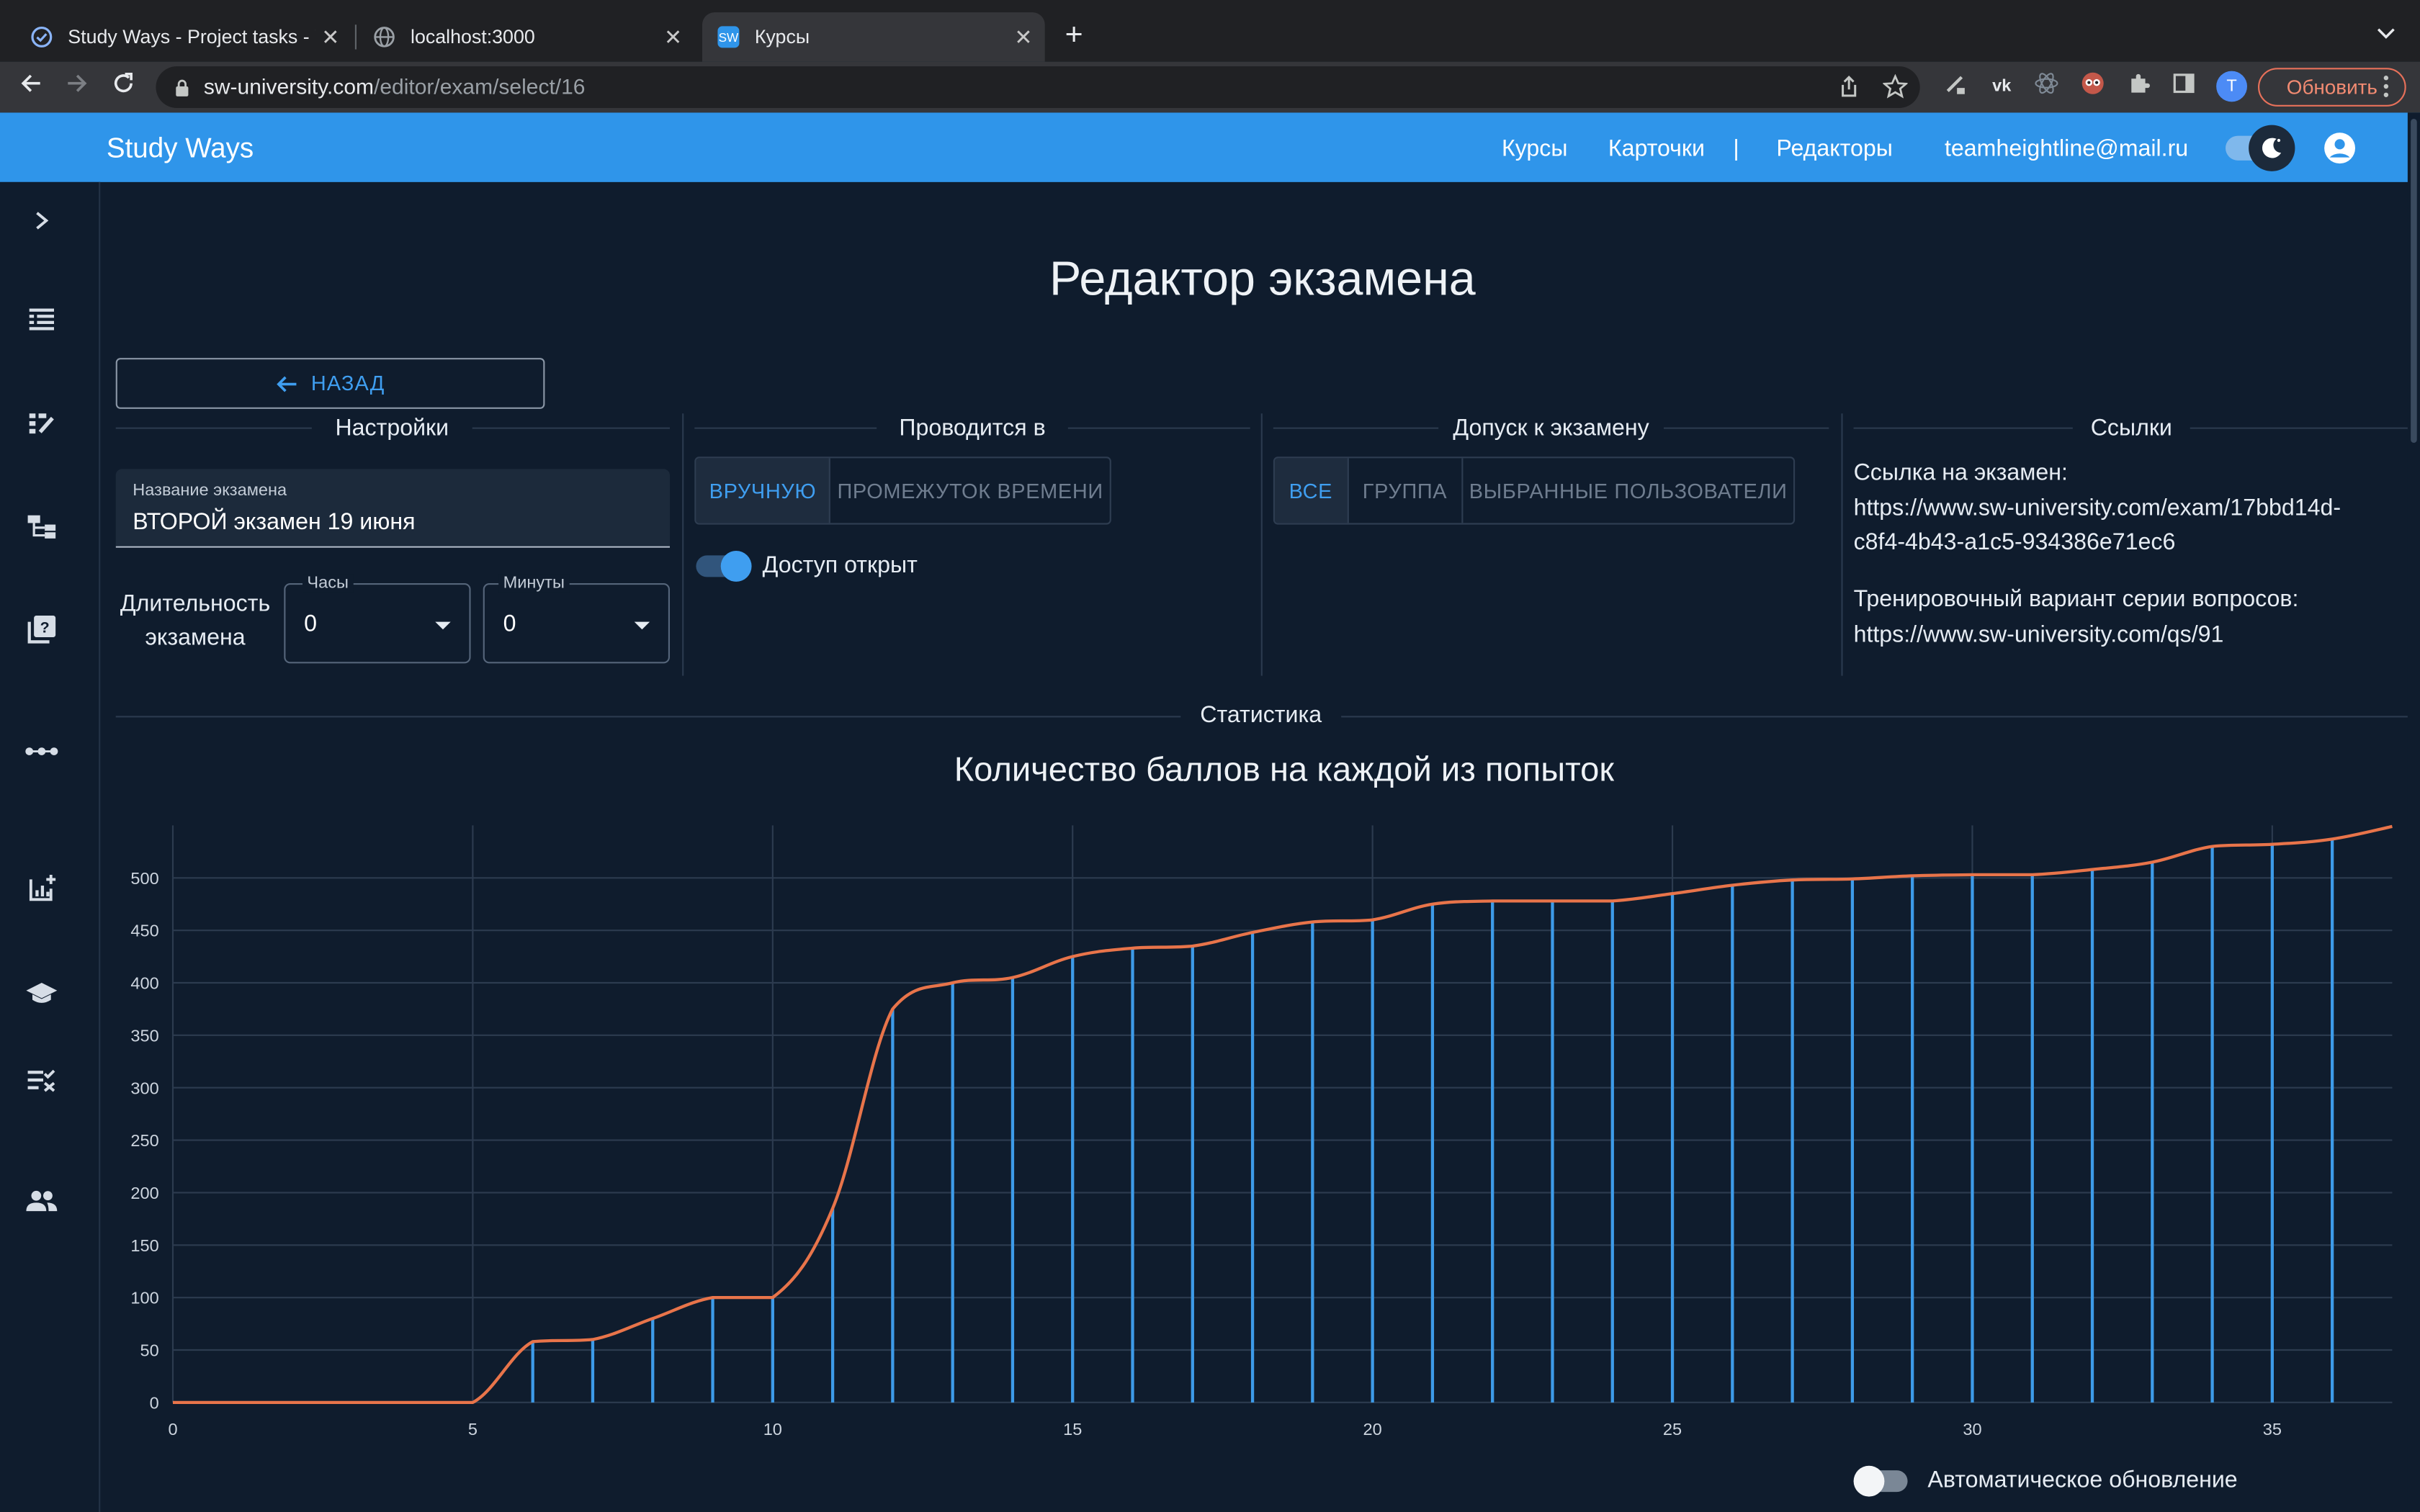  Describe the element at coordinates (144, 1035) in the screenshot. I see `y-tick-label: 350` at that location.